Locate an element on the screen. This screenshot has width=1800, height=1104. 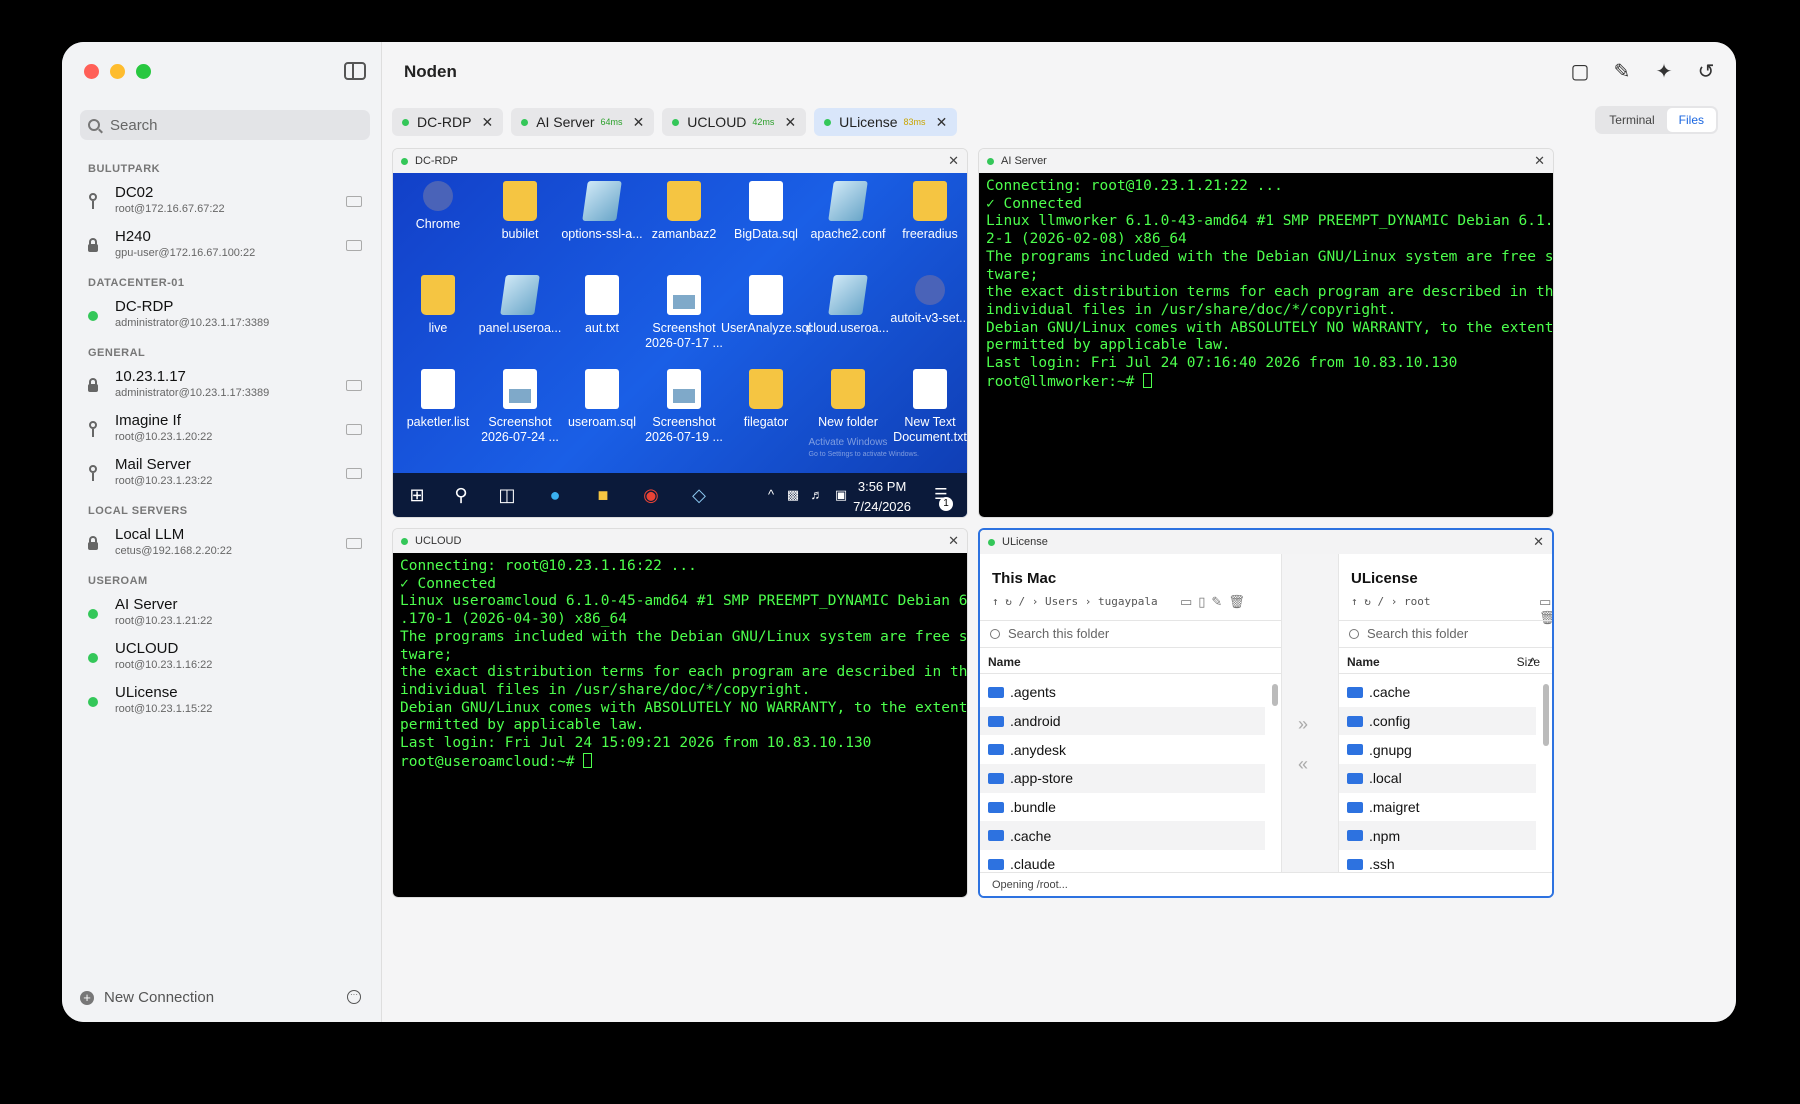
security-icon: ▣ is located at coordinates (841, 495).